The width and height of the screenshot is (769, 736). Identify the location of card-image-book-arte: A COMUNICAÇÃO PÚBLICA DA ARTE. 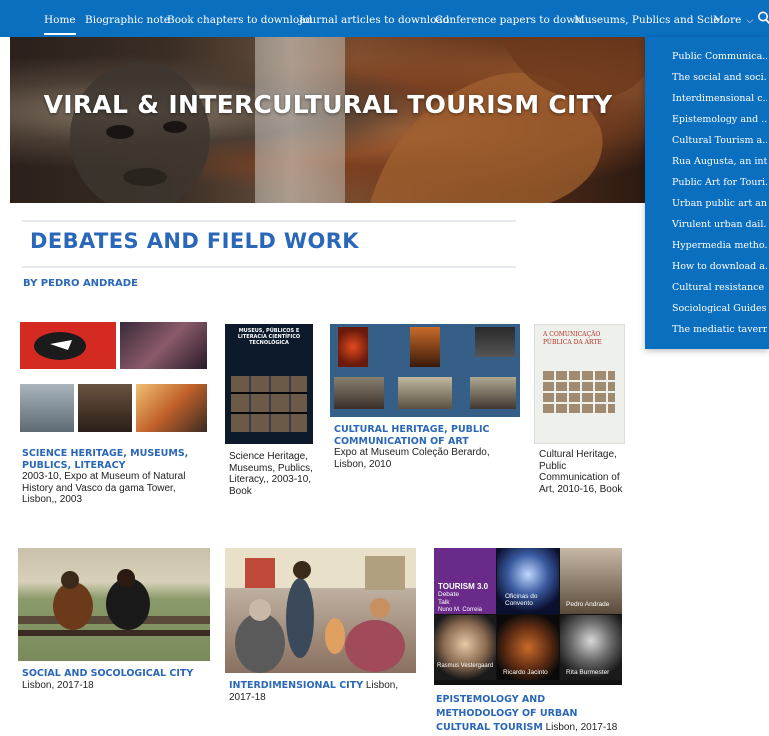
(579, 384).